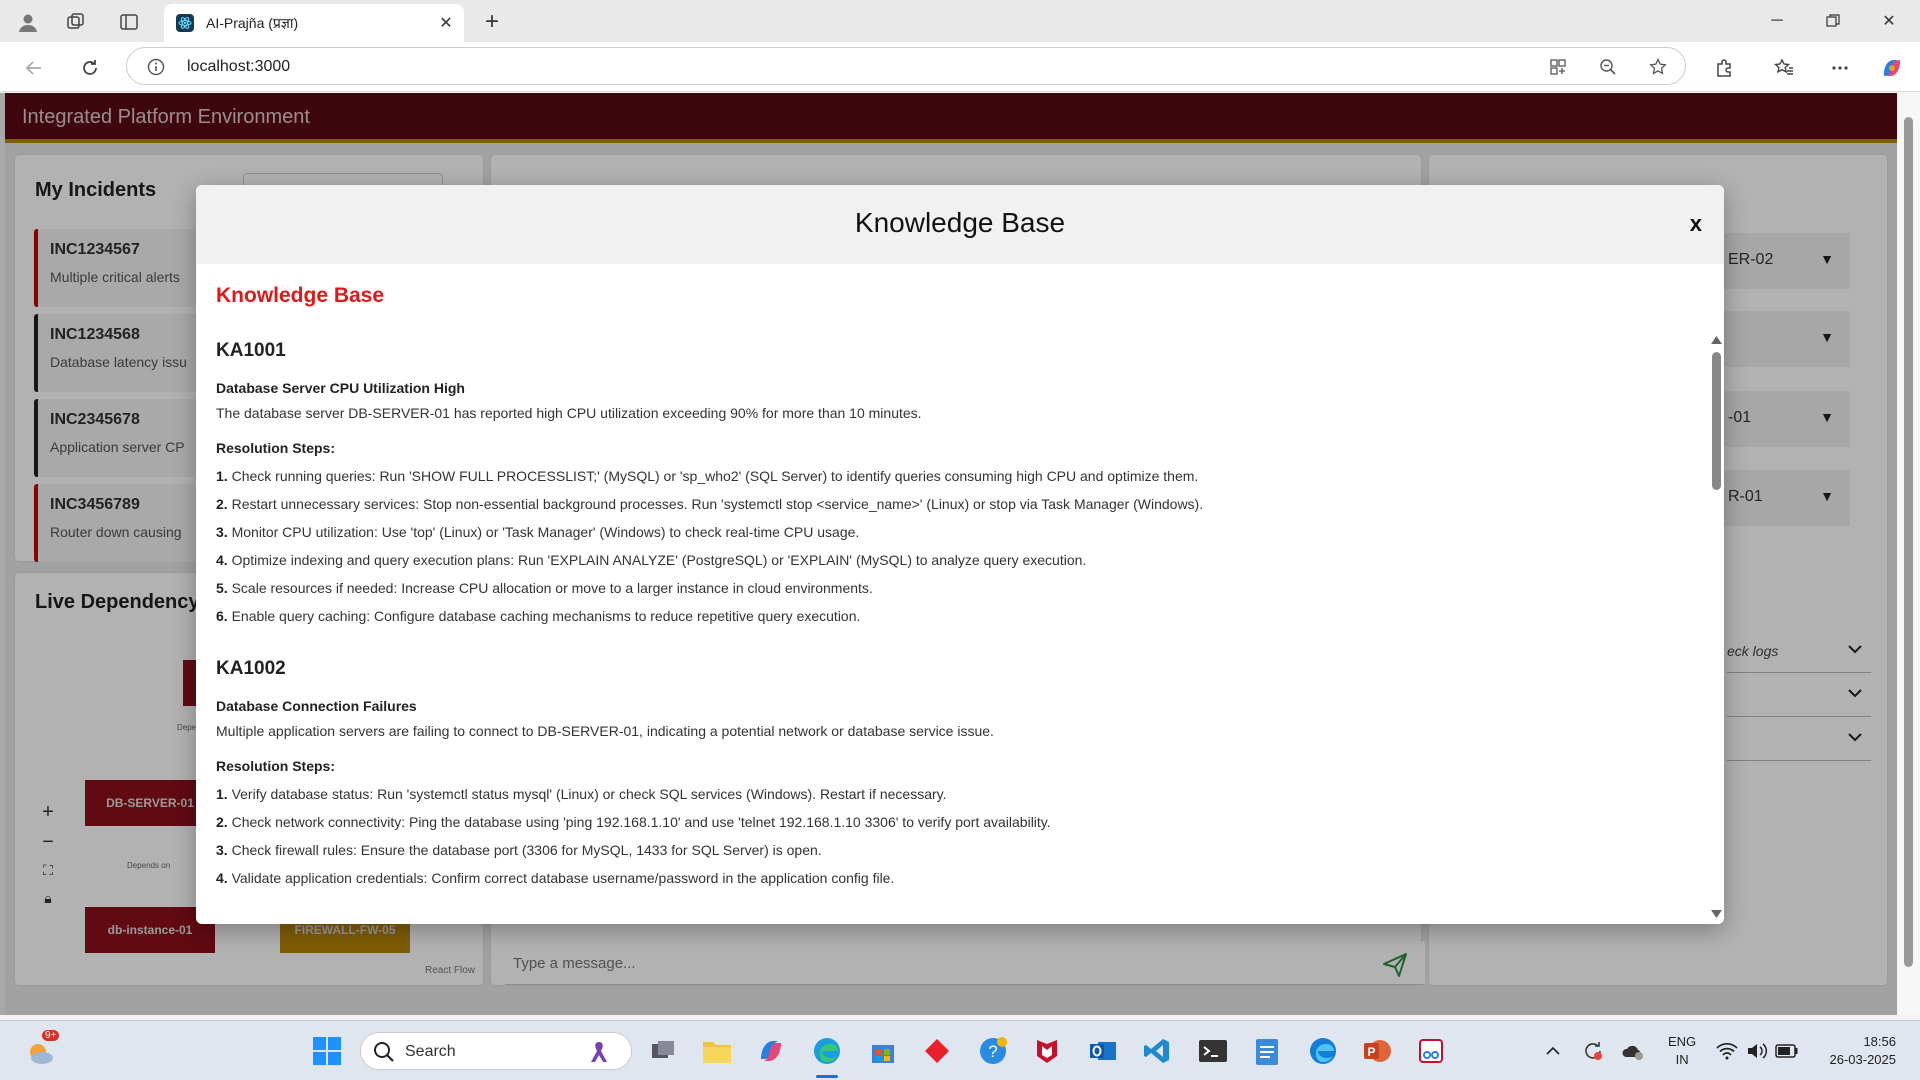  Describe the element at coordinates (1716, 914) in the screenshot. I see `scroll-down-icon` at that location.